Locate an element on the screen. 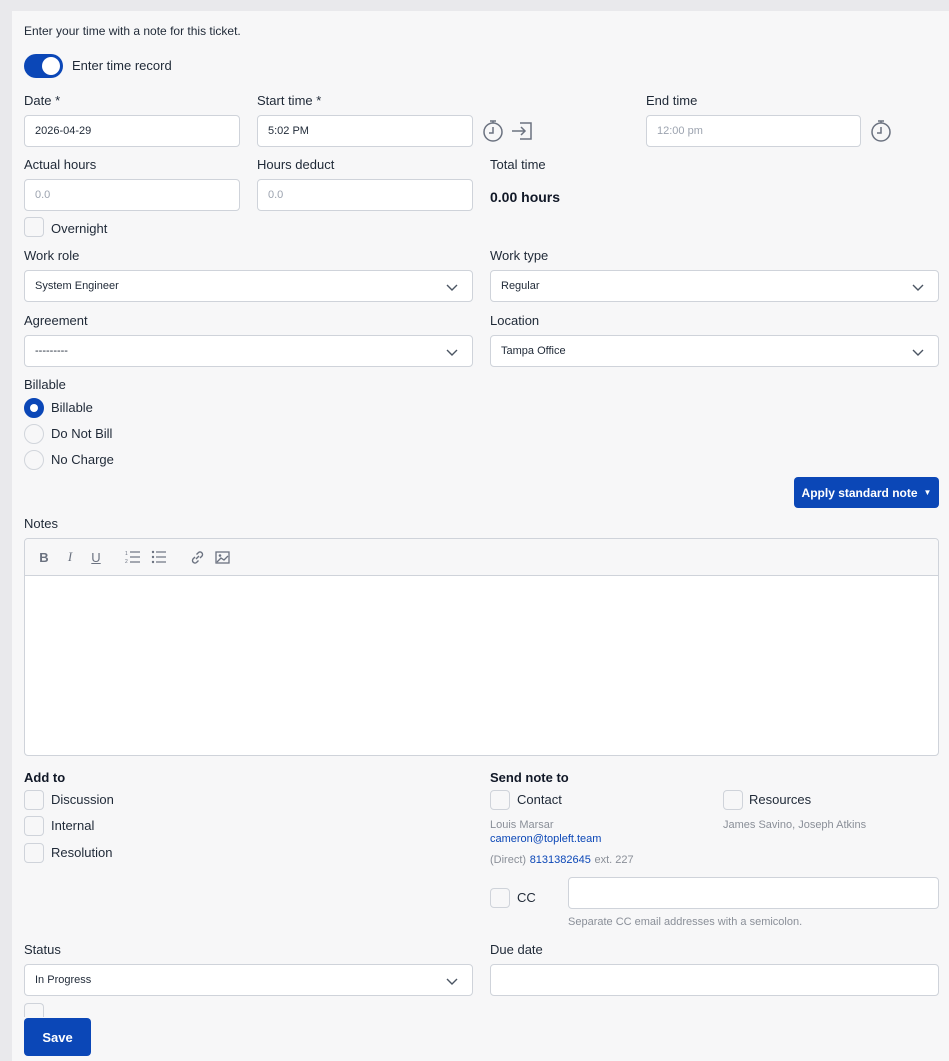  due-date-label: Due date is located at coordinates (516, 949).